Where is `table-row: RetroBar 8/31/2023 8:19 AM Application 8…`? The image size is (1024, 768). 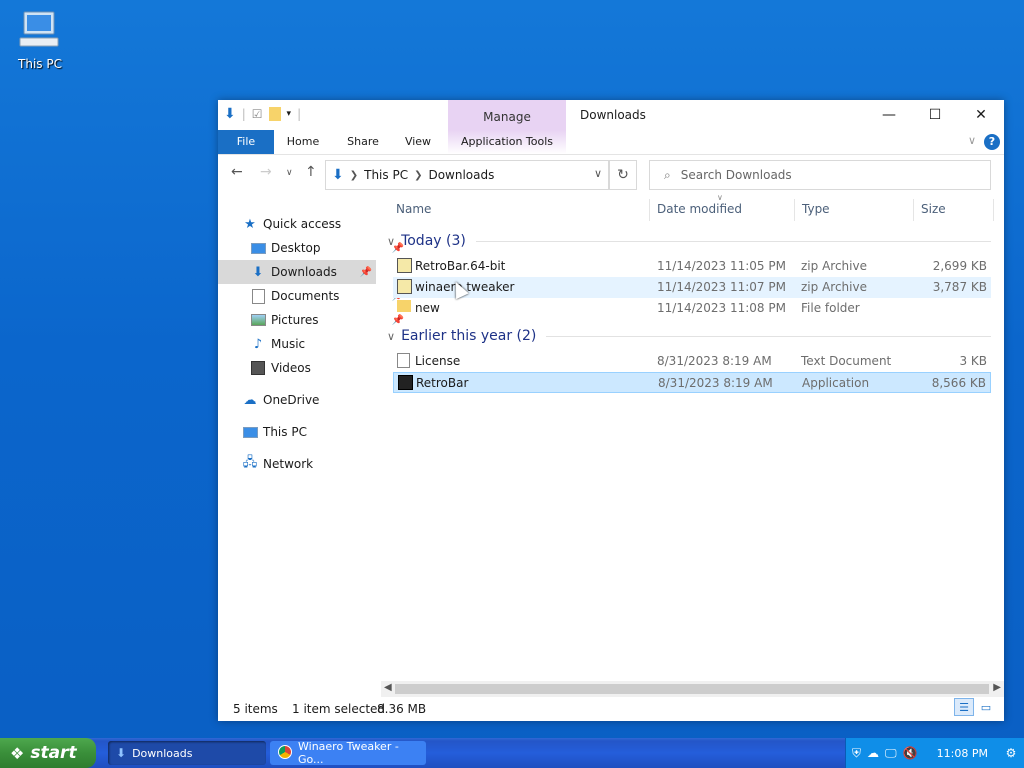 table-row: RetroBar 8/31/2023 8:19 AM Application 8… is located at coordinates (692, 382).